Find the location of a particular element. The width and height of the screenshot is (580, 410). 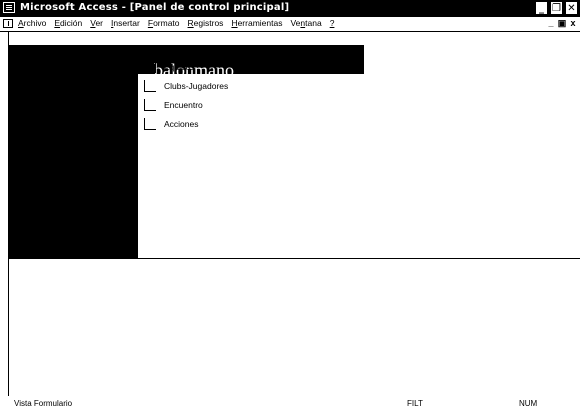

menu-item-herramientas: Herramientas is located at coordinates (256, 23).